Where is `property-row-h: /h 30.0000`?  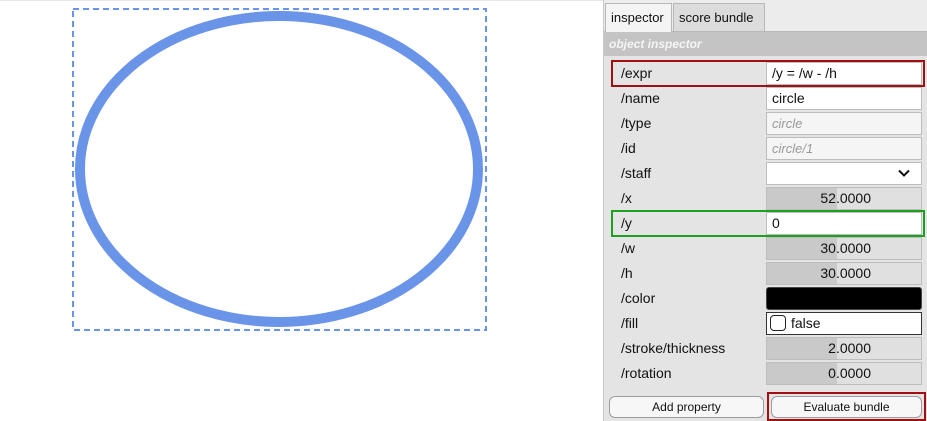
property-row-h: /h 30.0000 is located at coordinates (768, 273).